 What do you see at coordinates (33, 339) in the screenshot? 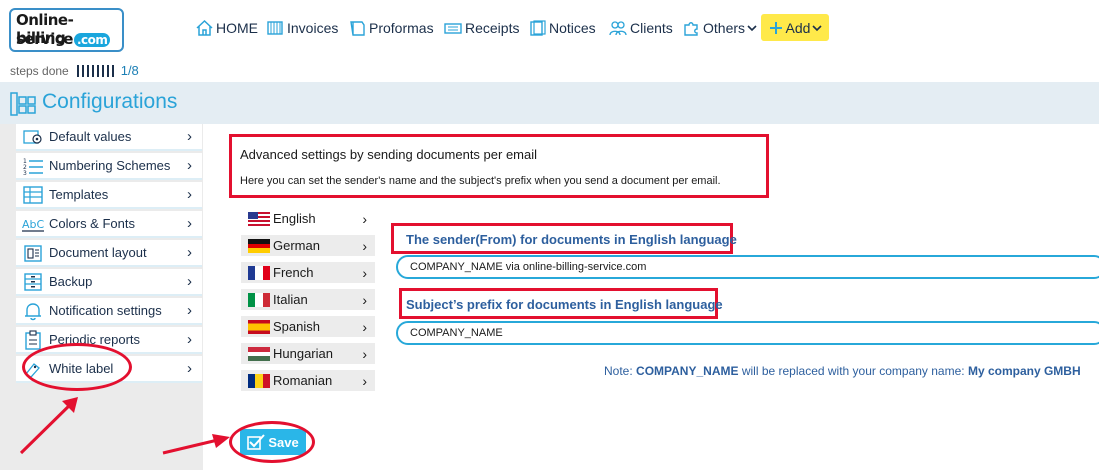
I see `clipboard-icon` at bounding box center [33, 339].